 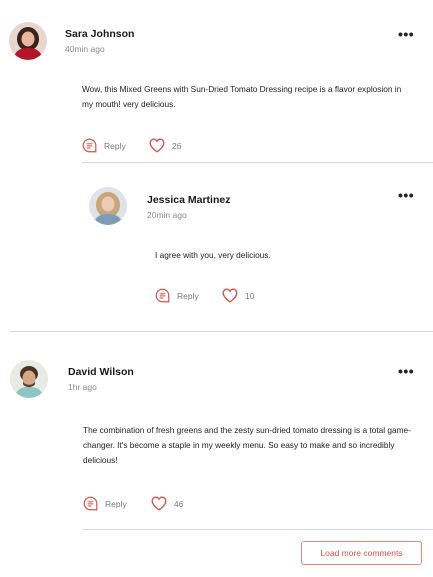 I want to click on timestamp: 1hr ago, so click(x=82, y=387).